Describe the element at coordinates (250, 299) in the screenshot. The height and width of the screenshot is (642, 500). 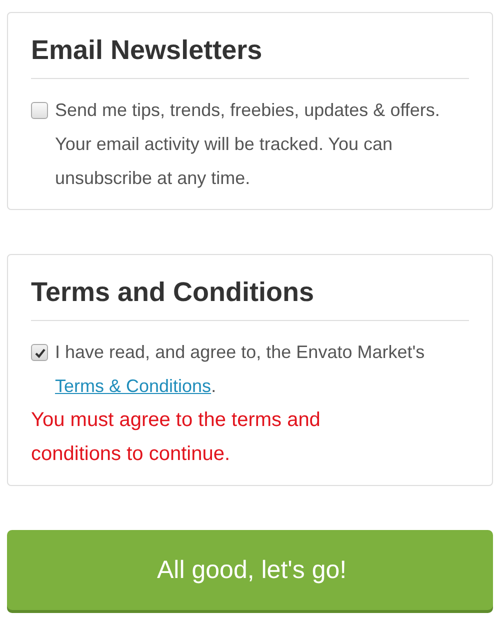
I see `section-title: Terms and Conditions` at that location.